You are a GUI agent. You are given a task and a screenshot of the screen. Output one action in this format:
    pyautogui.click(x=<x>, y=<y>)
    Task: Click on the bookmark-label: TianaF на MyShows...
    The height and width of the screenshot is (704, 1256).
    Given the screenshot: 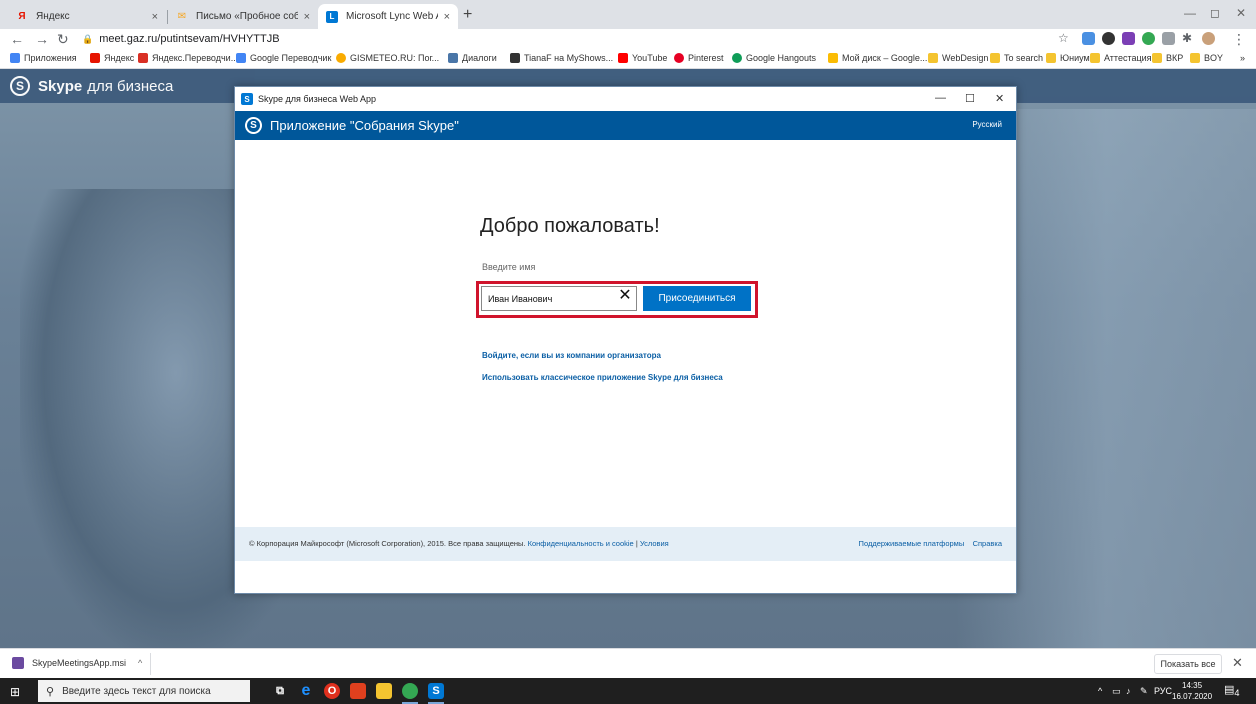 What is the action you would take?
    pyautogui.click(x=569, y=58)
    